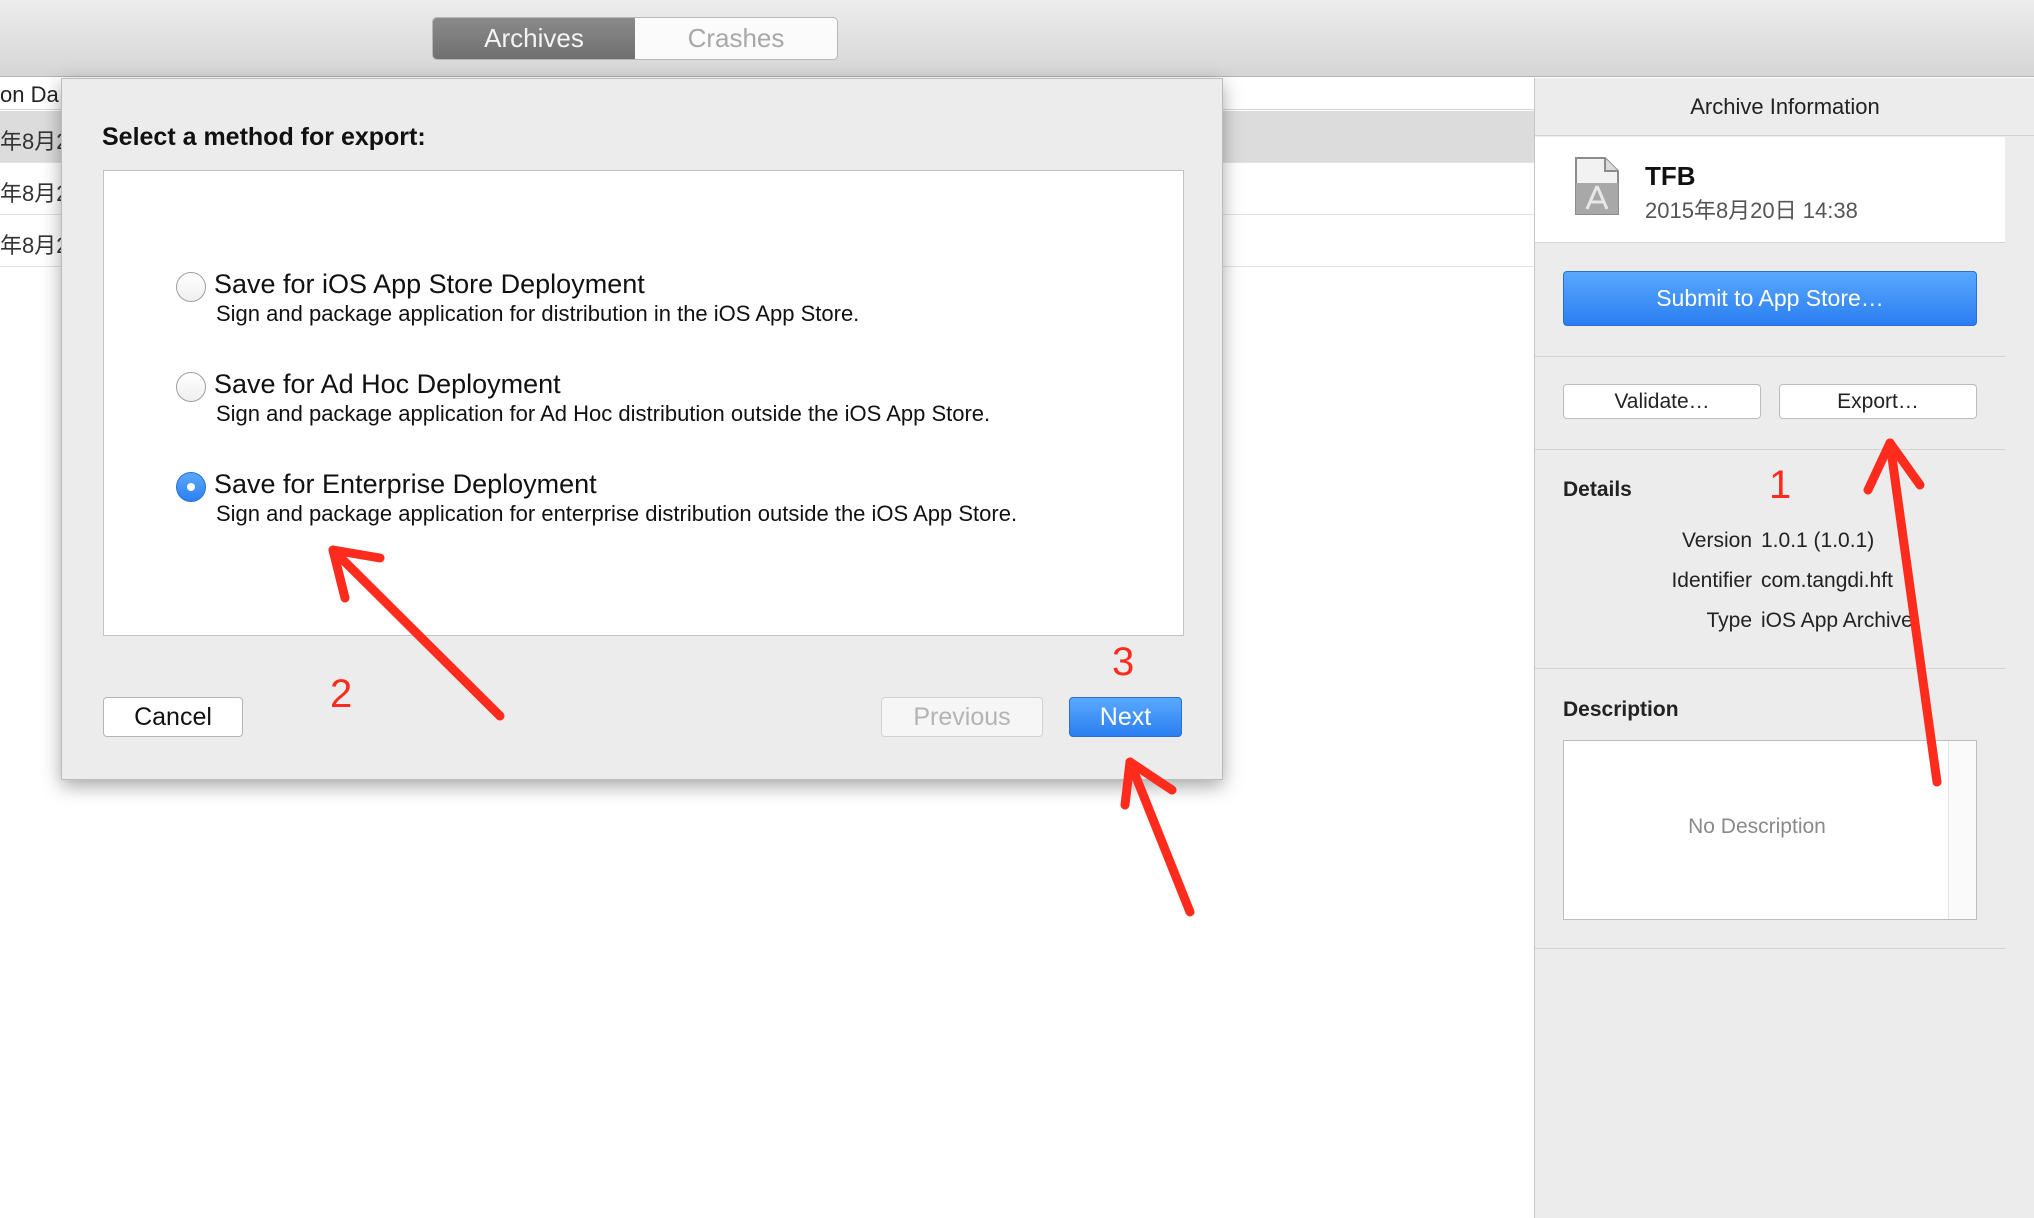 This screenshot has width=2034, height=1218. I want to click on description-heading: Description, so click(1621, 709).